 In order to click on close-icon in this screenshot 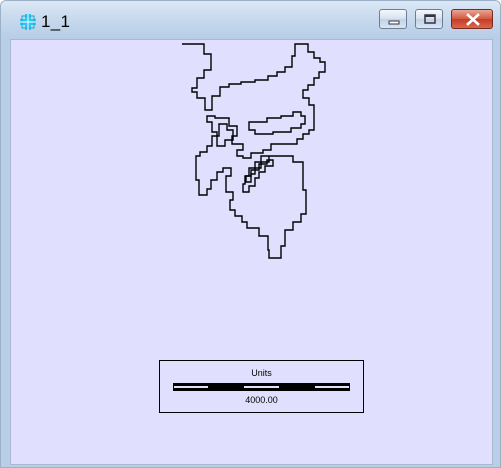, I will do `click(473, 19)`.